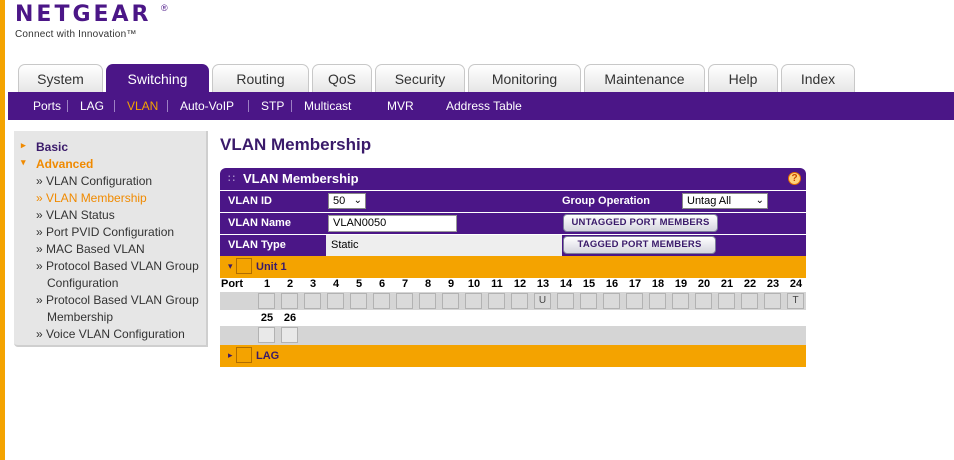 This screenshot has height=460, width=954. Describe the element at coordinates (60, 78) in the screenshot. I see `tab-system: System` at that location.